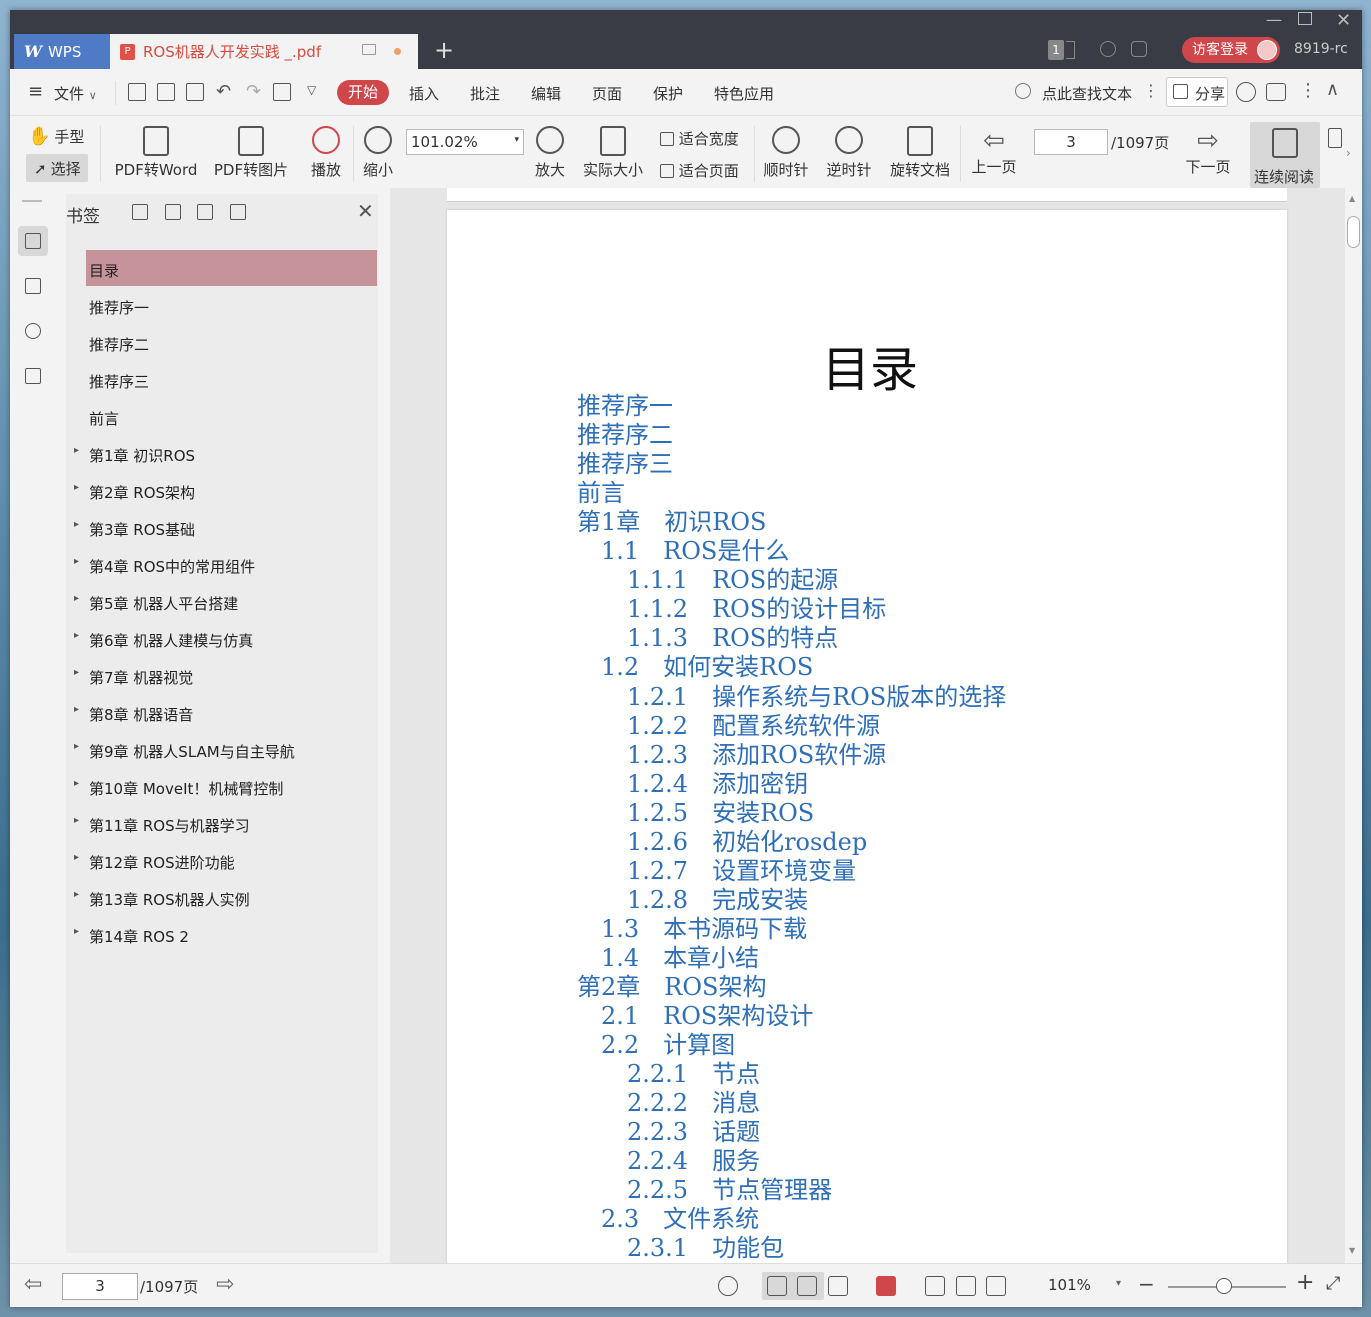 The height and width of the screenshot is (1317, 1371). Describe the element at coordinates (195, 92) in the screenshot. I see `print-icon` at that location.